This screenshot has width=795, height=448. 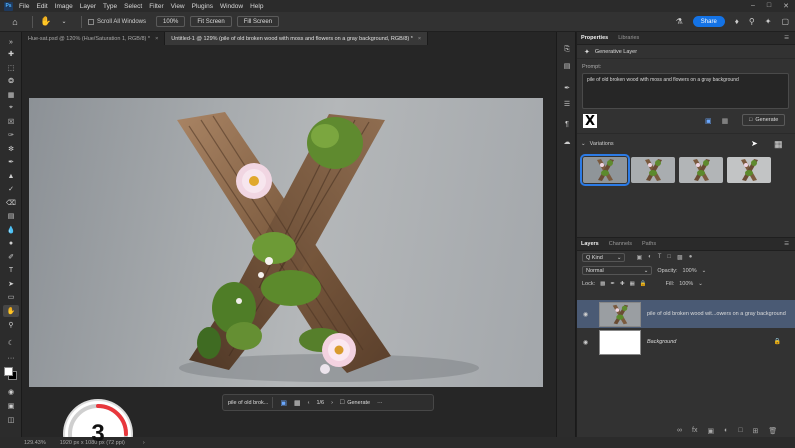 What do you see at coordinates (11, 122) in the screenshot?
I see `frame-tool-icon: ☒` at bounding box center [11, 122].